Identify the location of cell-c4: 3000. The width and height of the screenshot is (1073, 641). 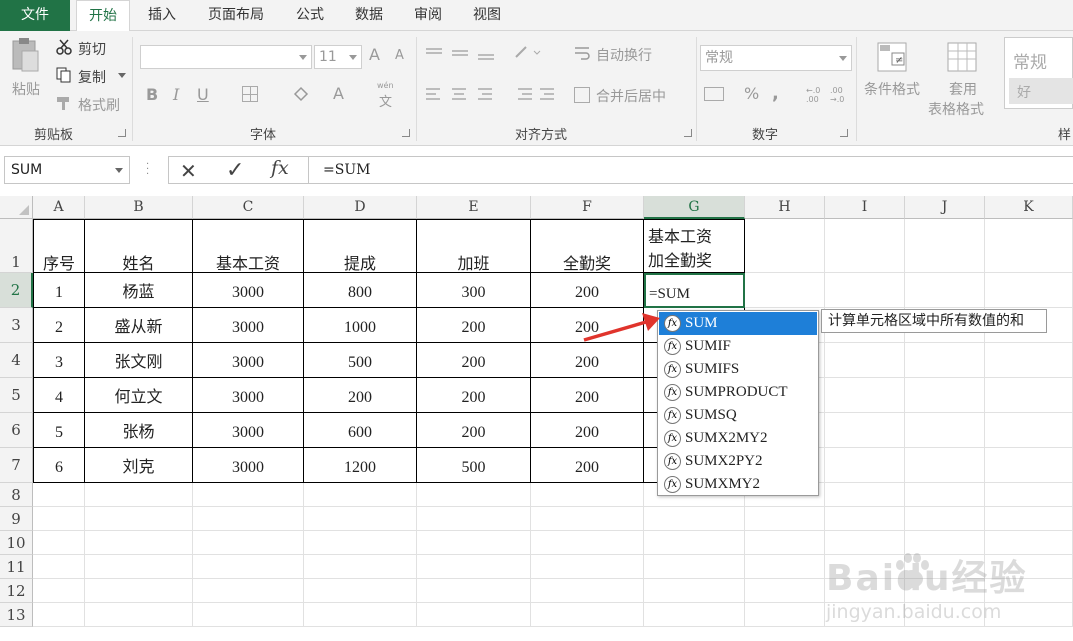
(248, 360).